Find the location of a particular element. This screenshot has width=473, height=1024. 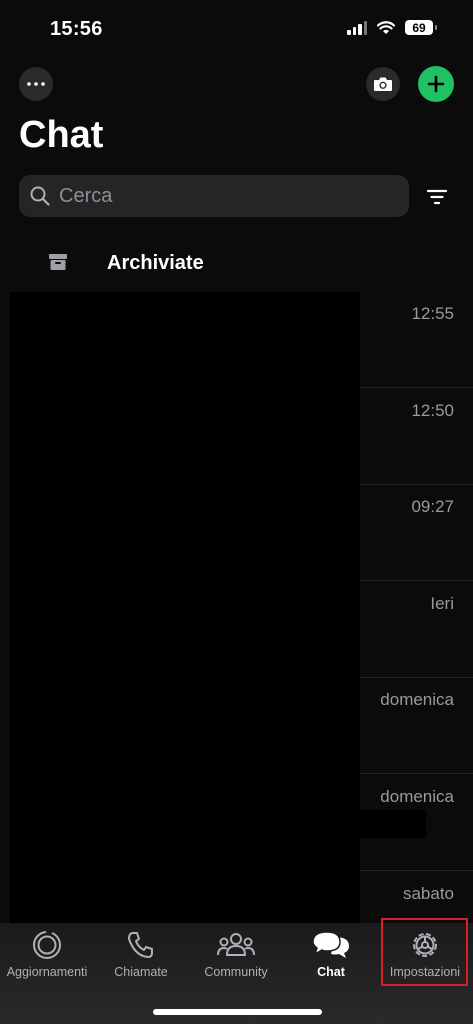

page-title: Chat is located at coordinates (61, 135).